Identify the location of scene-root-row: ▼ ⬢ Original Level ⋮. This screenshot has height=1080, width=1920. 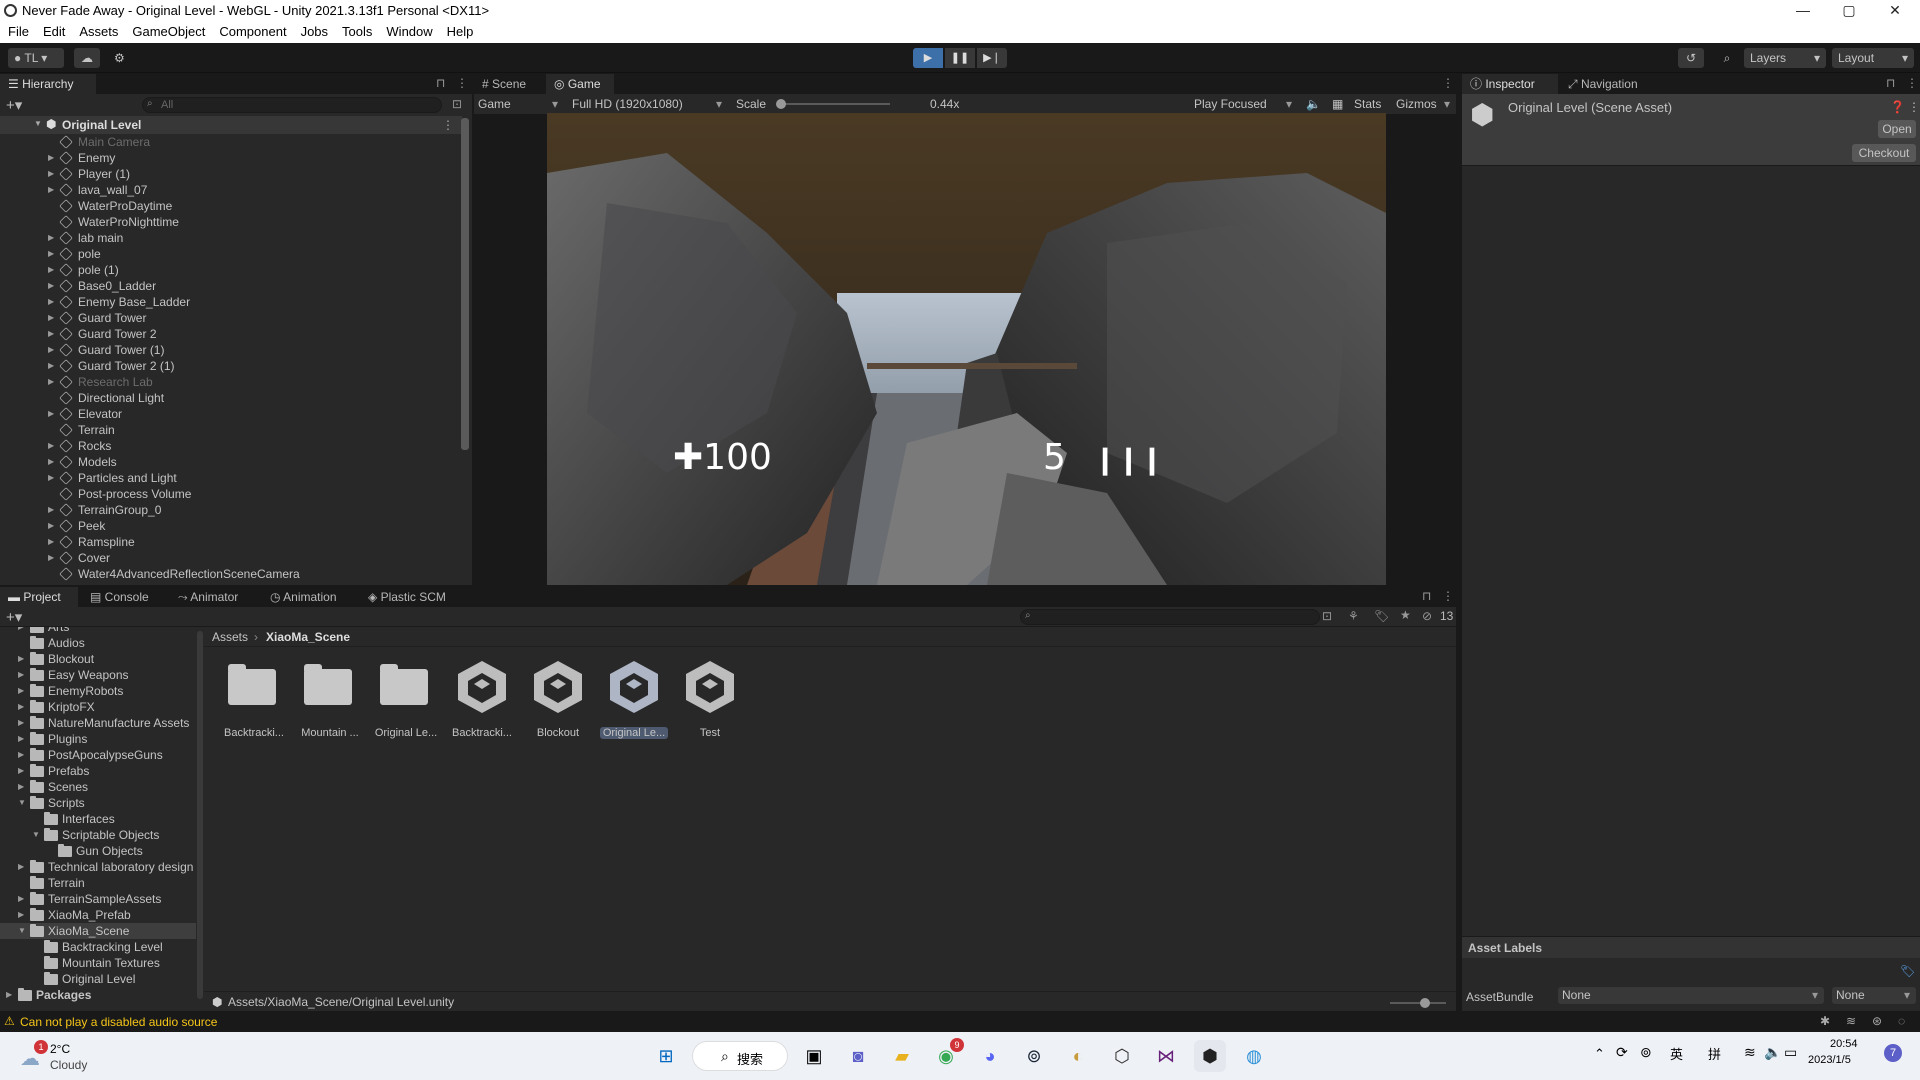
(231, 125).